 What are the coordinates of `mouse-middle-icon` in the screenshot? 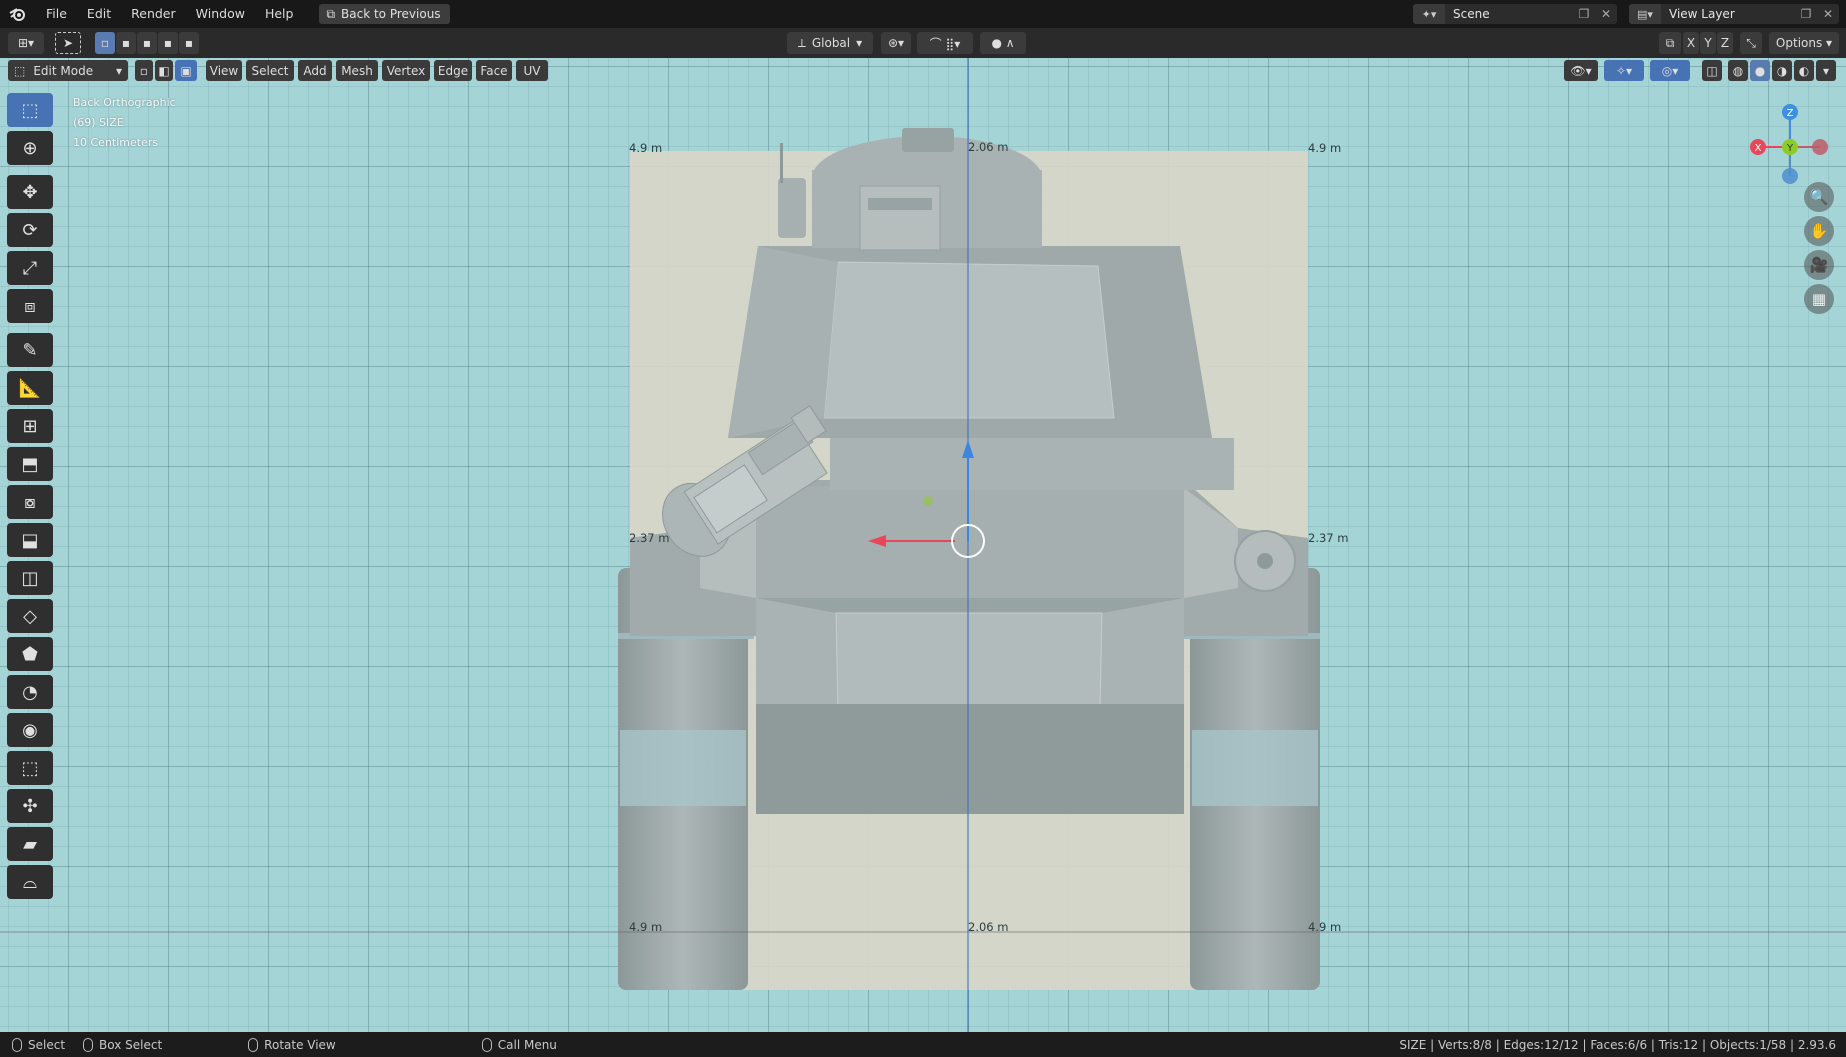 It's located at (253, 1044).